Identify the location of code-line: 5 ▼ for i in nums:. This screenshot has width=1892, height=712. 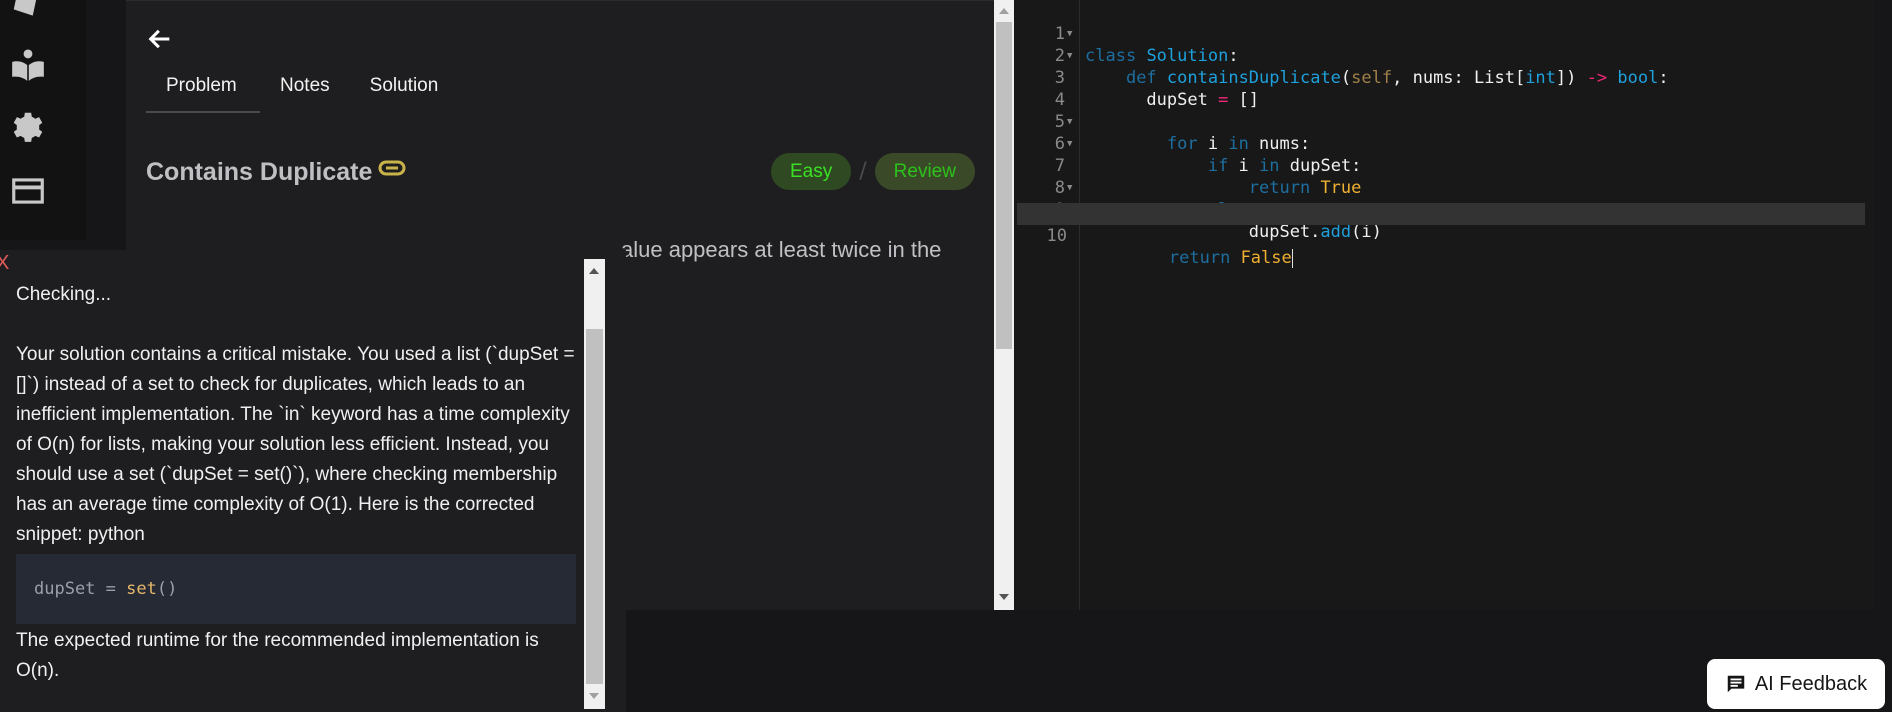
(1440, 121).